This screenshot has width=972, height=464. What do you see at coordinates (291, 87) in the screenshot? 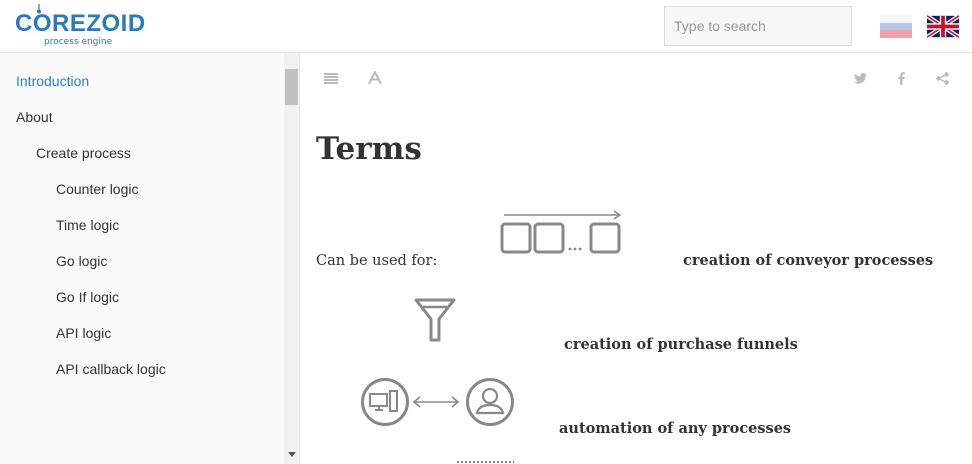
I see `scrollbar-thumb` at bounding box center [291, 87].